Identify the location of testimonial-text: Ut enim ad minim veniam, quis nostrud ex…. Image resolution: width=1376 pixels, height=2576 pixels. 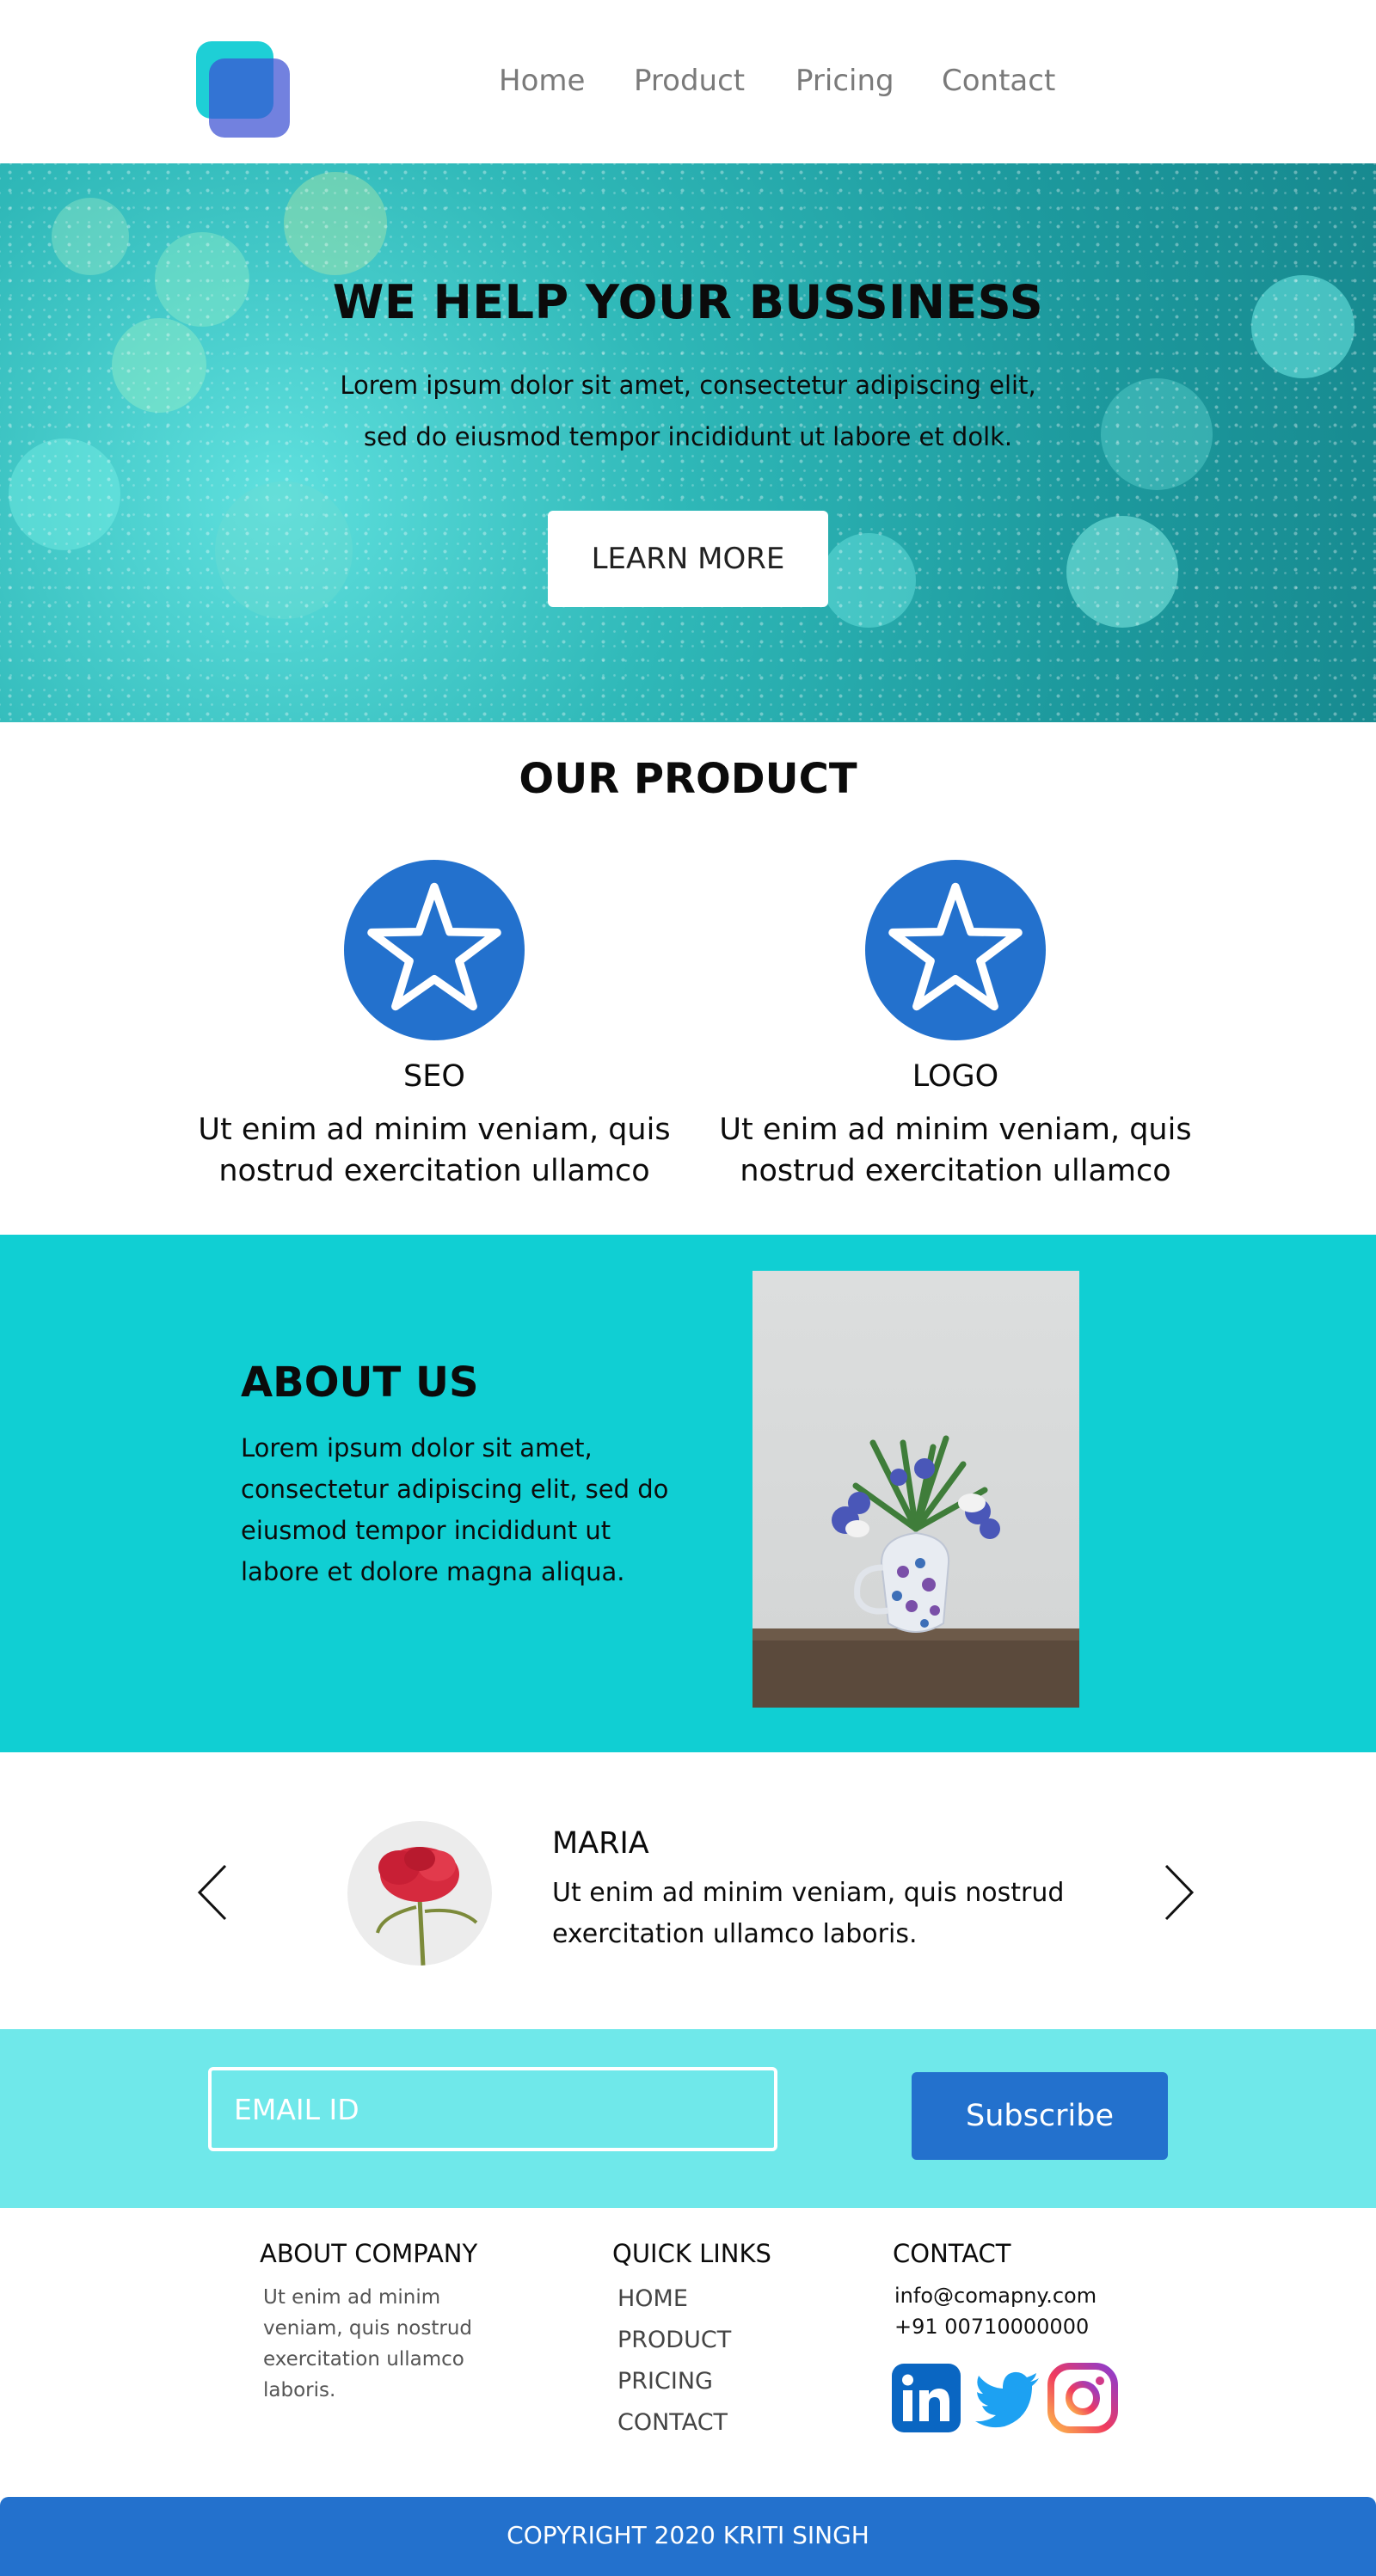
(809, 1913).